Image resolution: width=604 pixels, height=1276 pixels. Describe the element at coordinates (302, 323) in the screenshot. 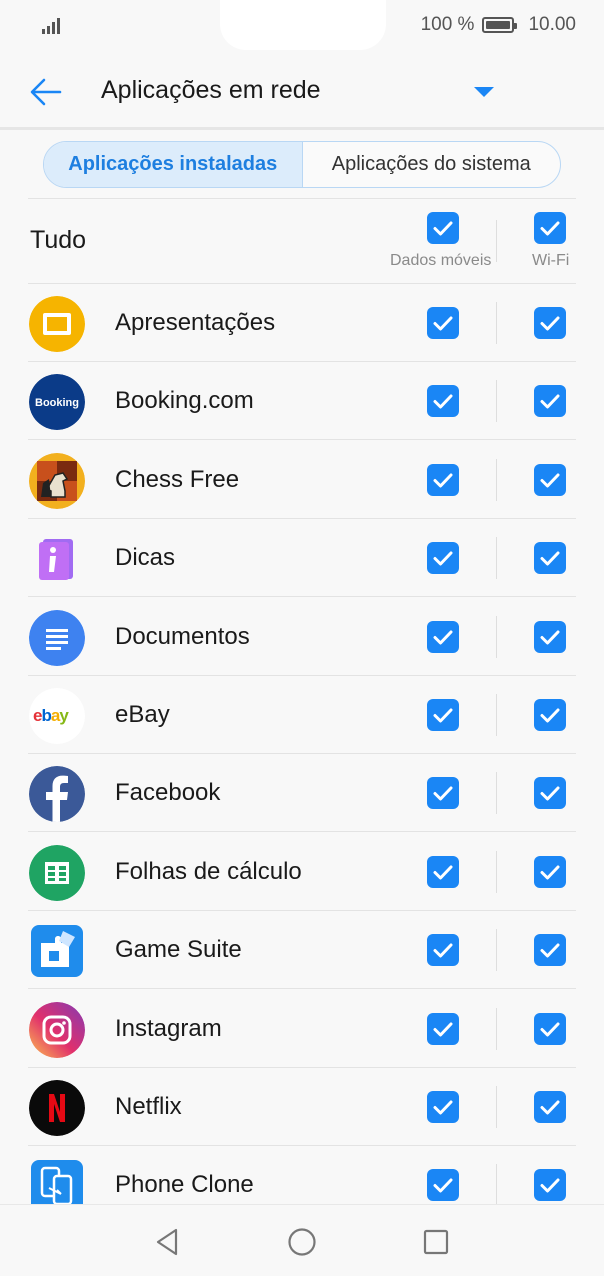

I see `app-row: Apresentações` at that location.